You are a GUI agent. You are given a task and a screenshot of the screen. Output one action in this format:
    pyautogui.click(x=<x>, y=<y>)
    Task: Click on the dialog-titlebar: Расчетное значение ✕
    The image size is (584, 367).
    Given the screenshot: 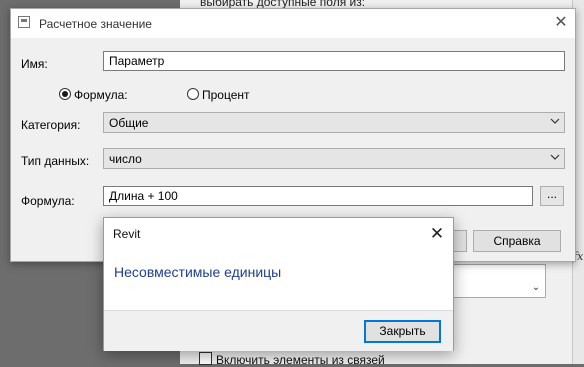 What is the action you would take?
    pyautogui.click(x=293, y=23)
    